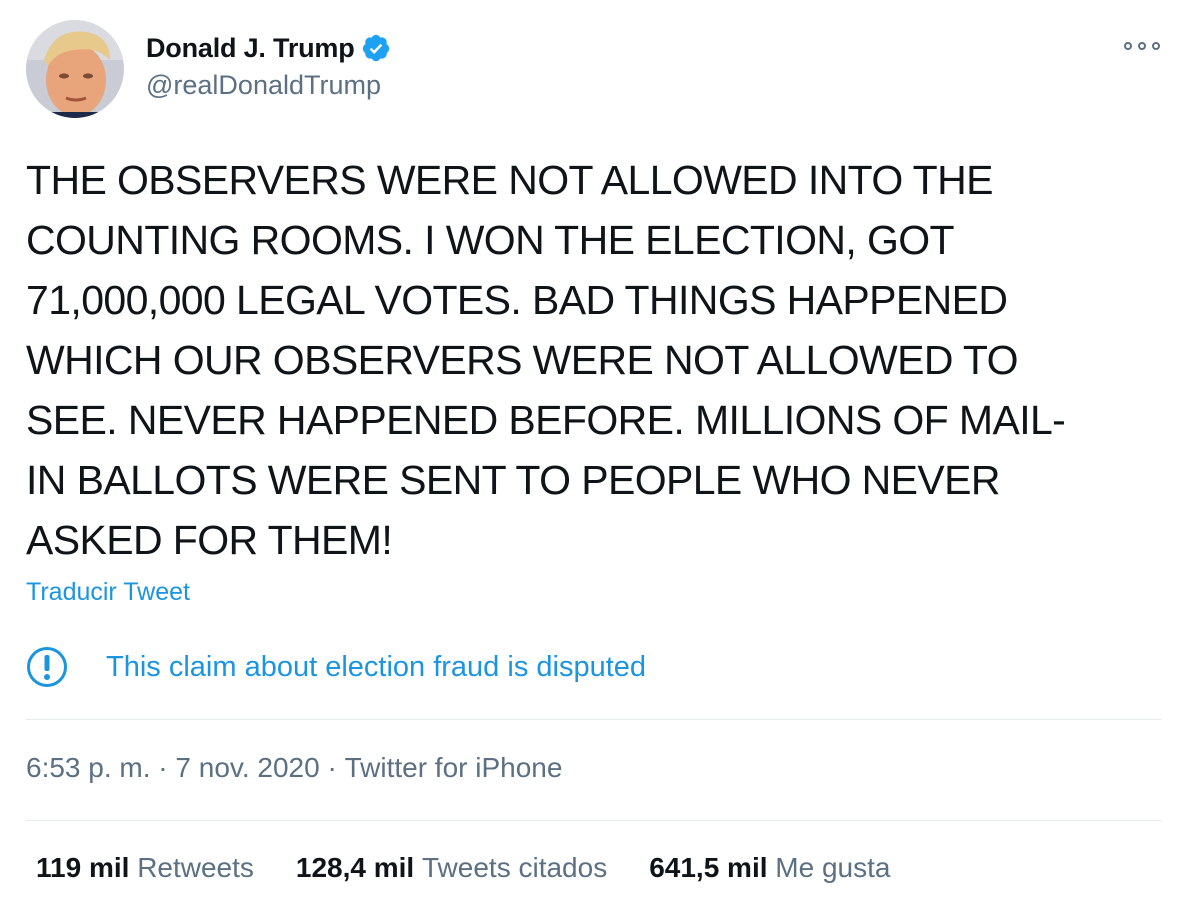  Describe the element at coordinates (833, 867) in the screenshot. I see `likes-label: Me gusta` at that location.